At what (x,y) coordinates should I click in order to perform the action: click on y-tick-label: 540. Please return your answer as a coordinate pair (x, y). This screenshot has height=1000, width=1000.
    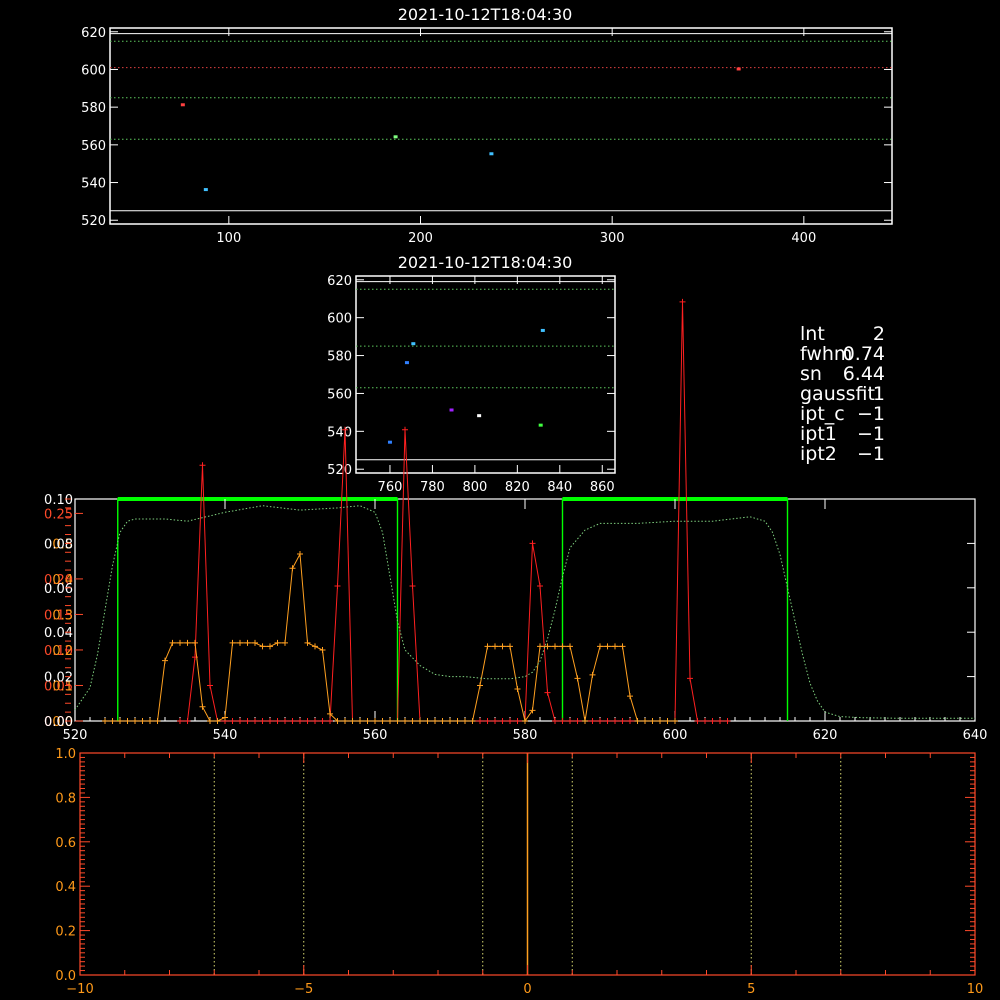
    Looking at the image, I should click on (339, 432).